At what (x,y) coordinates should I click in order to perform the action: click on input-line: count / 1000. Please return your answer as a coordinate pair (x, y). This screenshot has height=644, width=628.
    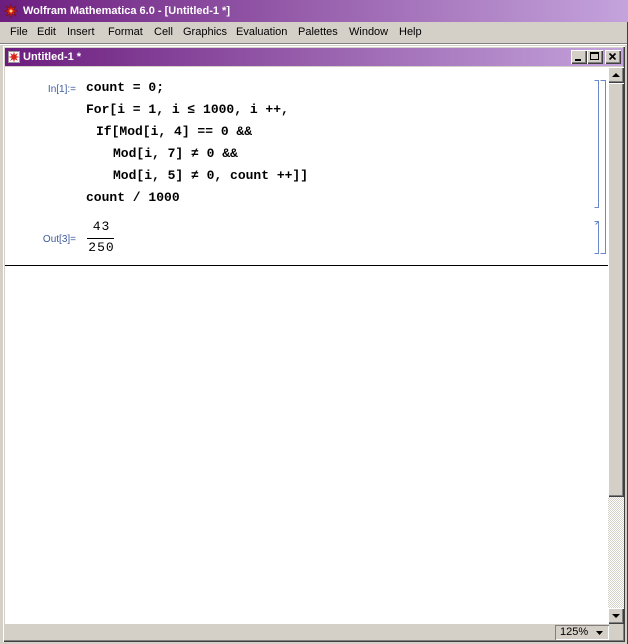
    Looking at the image, I should click on (133, 198).